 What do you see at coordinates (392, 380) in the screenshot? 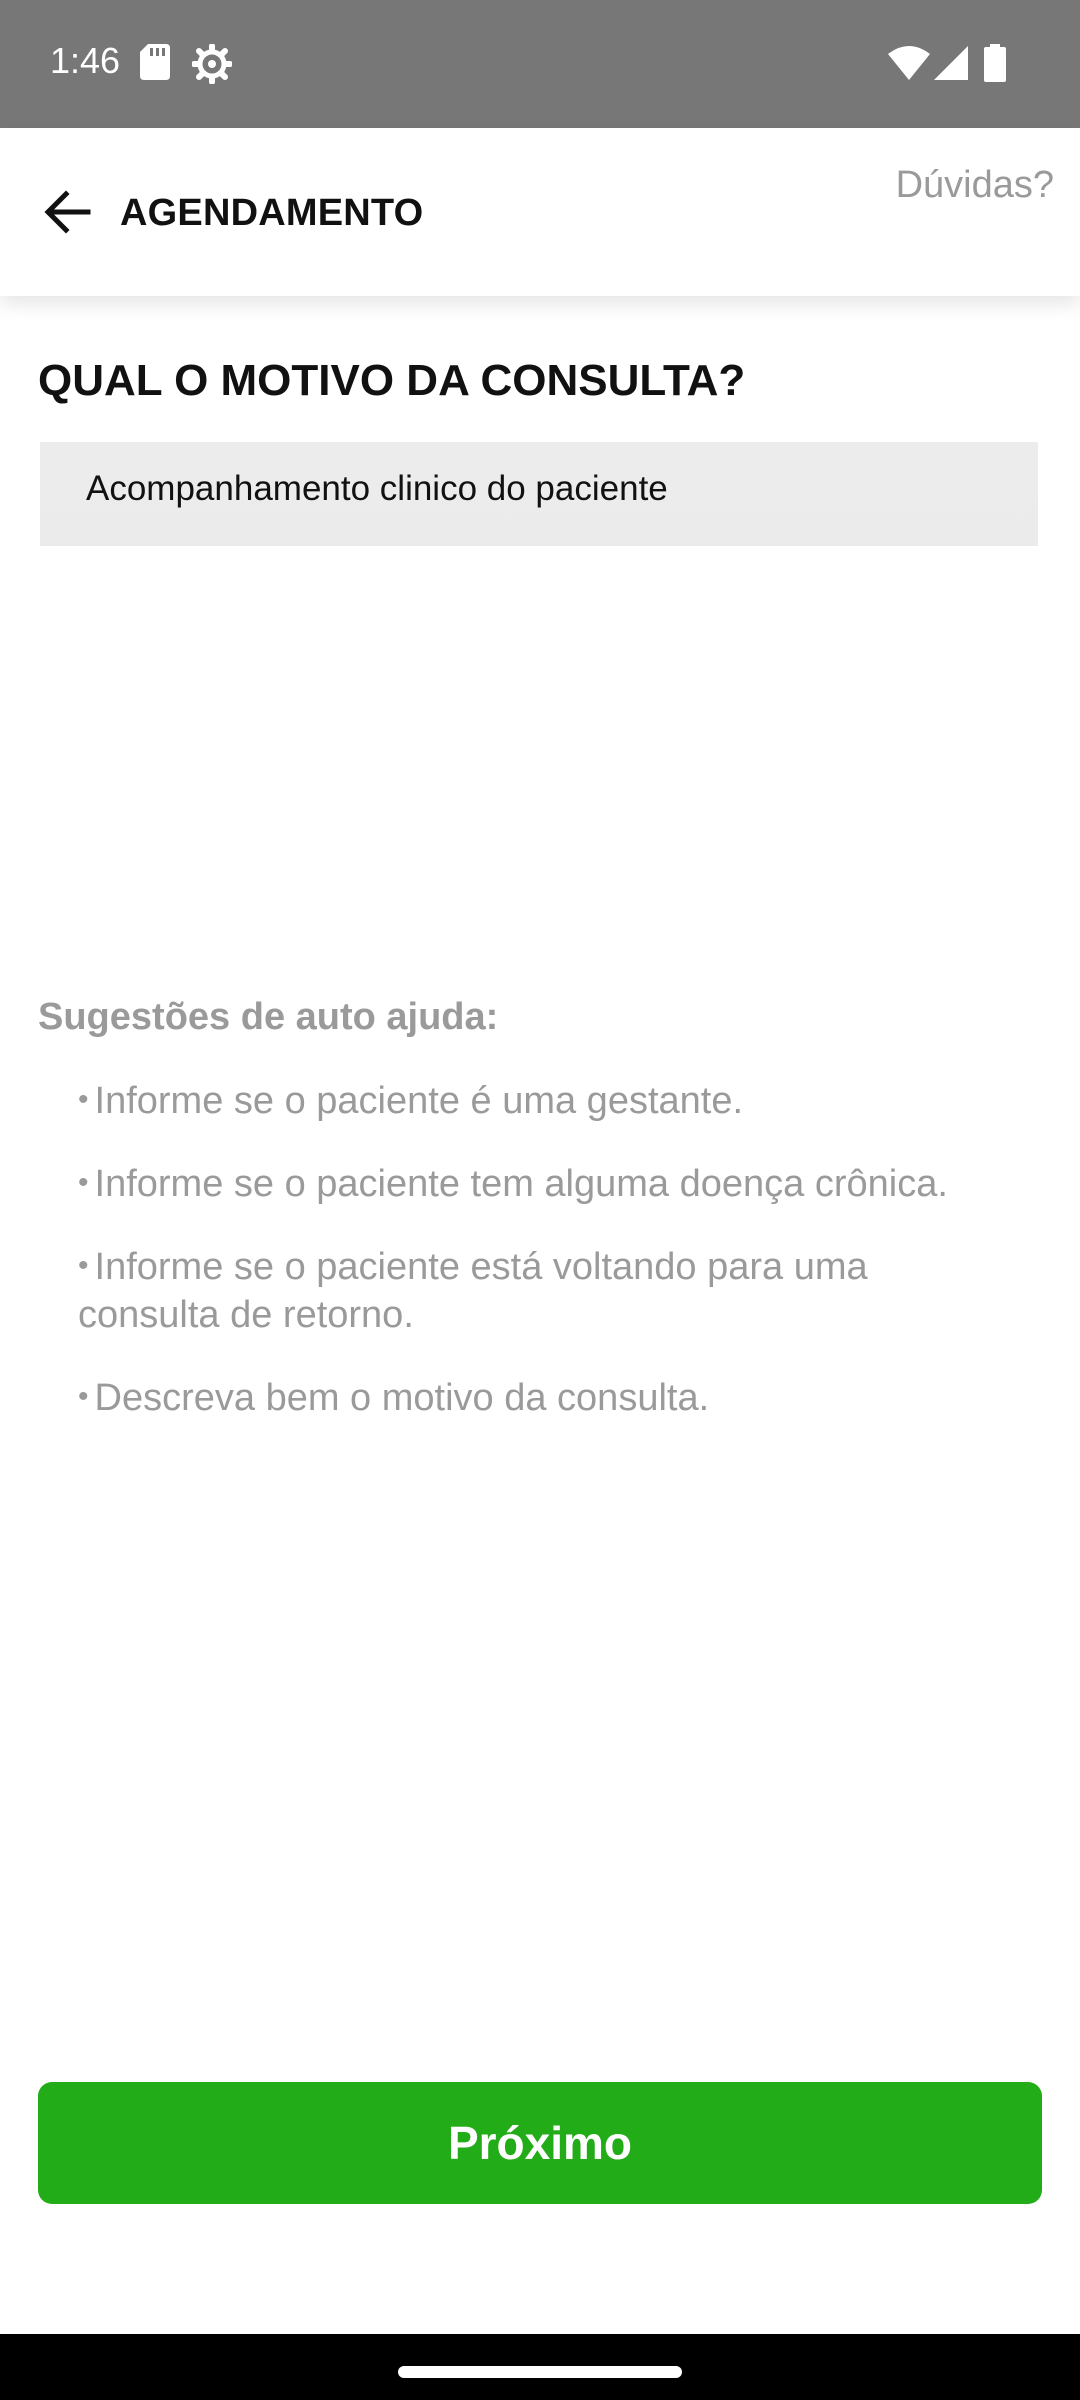
I see `question-title: QUAL O MOTIVO DA CONSULTA?` at bounding box center [392, 380].